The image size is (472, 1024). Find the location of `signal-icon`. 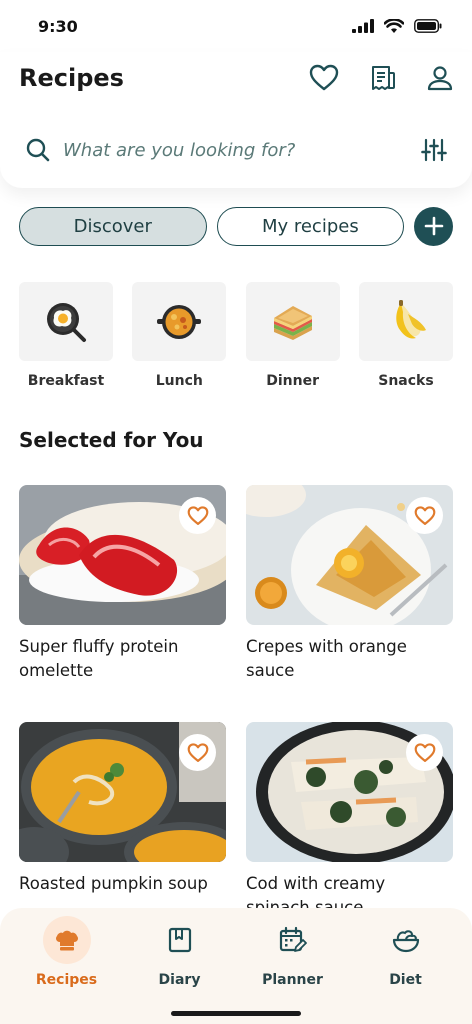

signal-icon is located at coordinates (363, 26).